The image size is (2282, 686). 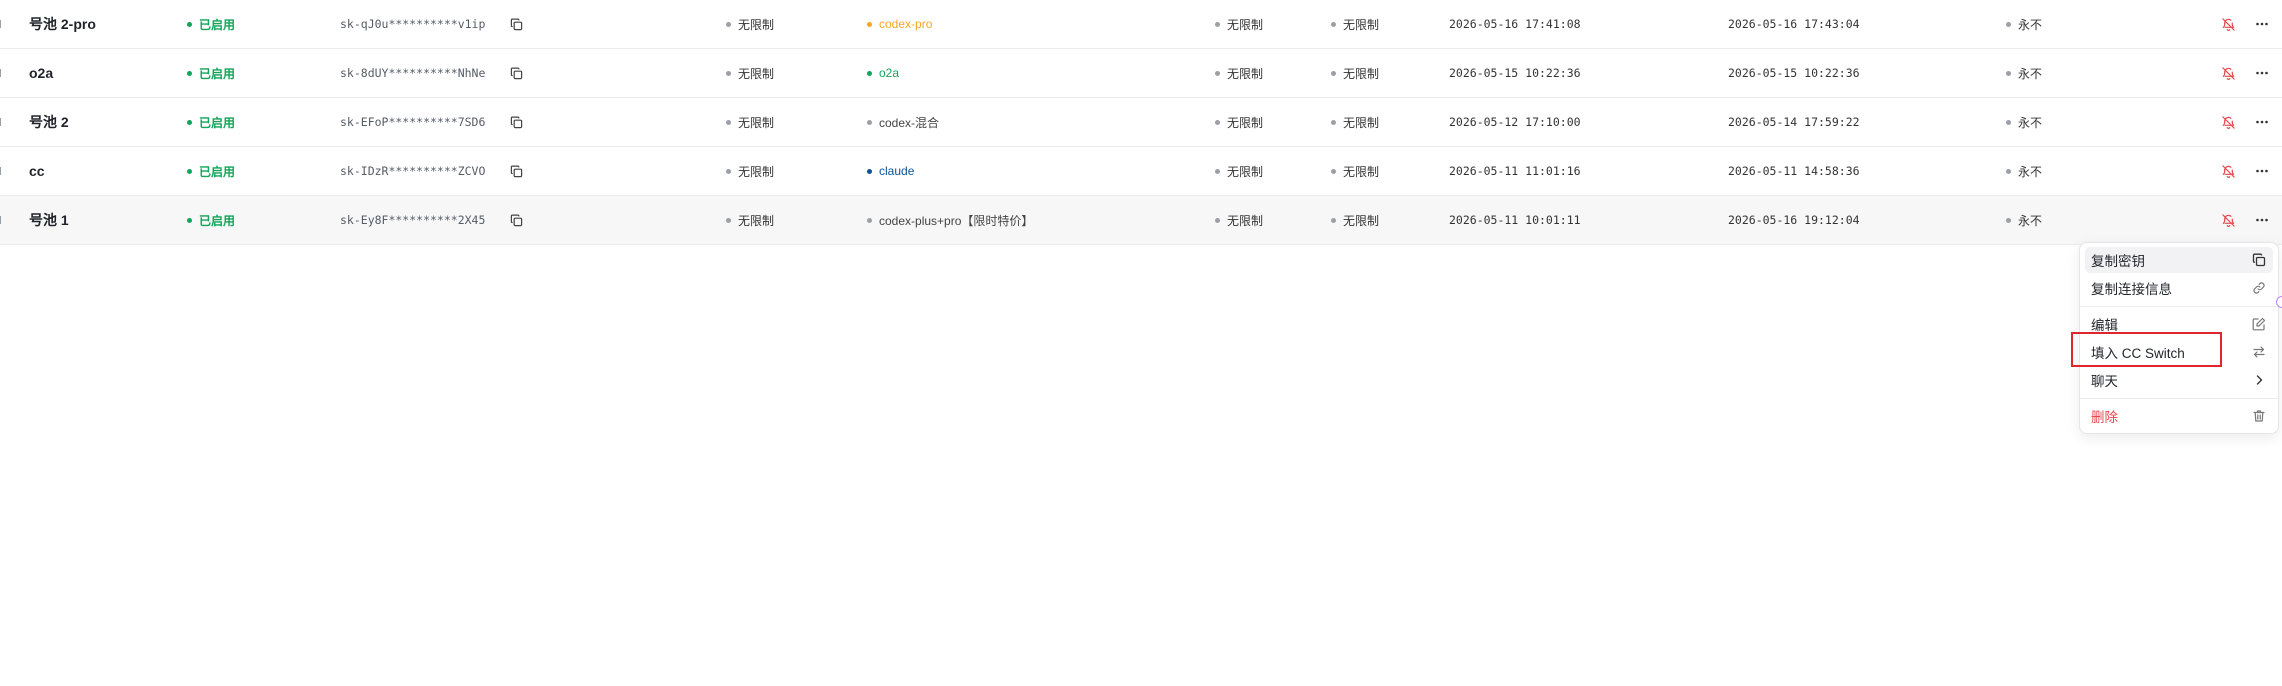 What do you see at coordinates (413, 24) in the screenshot?
I see `api-key-masked: sk-qJ0u**********v1ip` at bounding box center [413, 24].